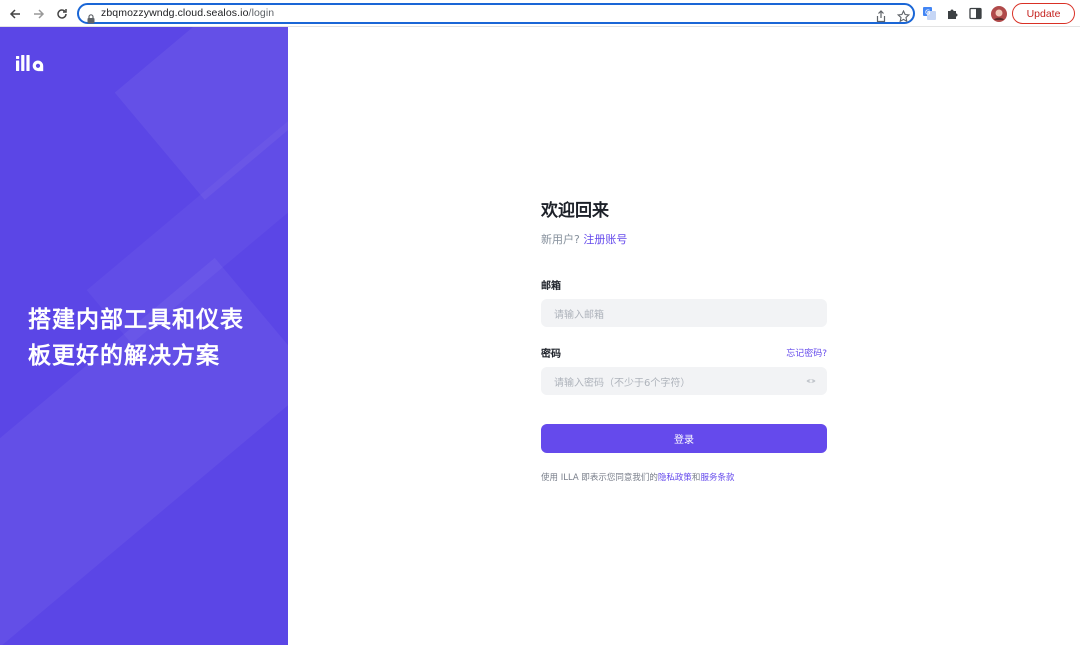 This screenshot has height=645, width=1080. I want to click on lock-icon, so click(91, 18).